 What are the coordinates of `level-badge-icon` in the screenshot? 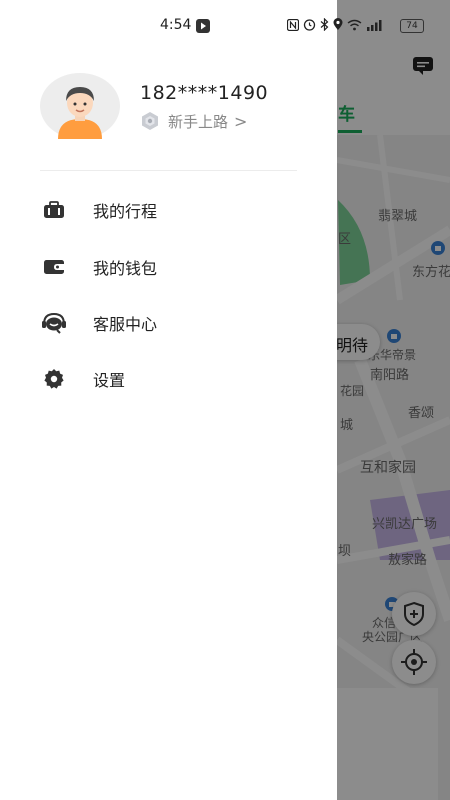 It's located at (150, 121).